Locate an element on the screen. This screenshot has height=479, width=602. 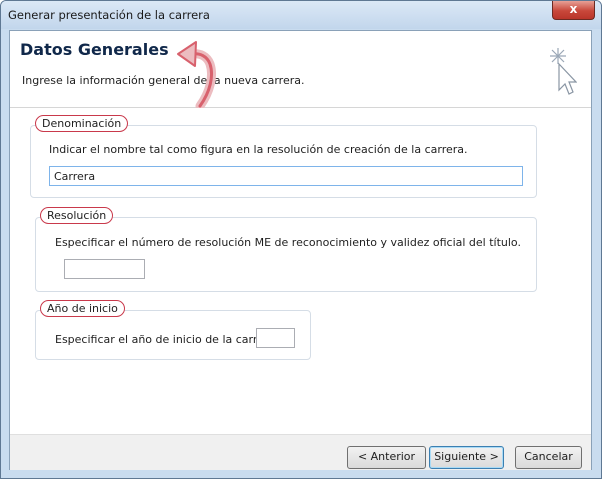
close-button: x is located at coordinates (573, 10).